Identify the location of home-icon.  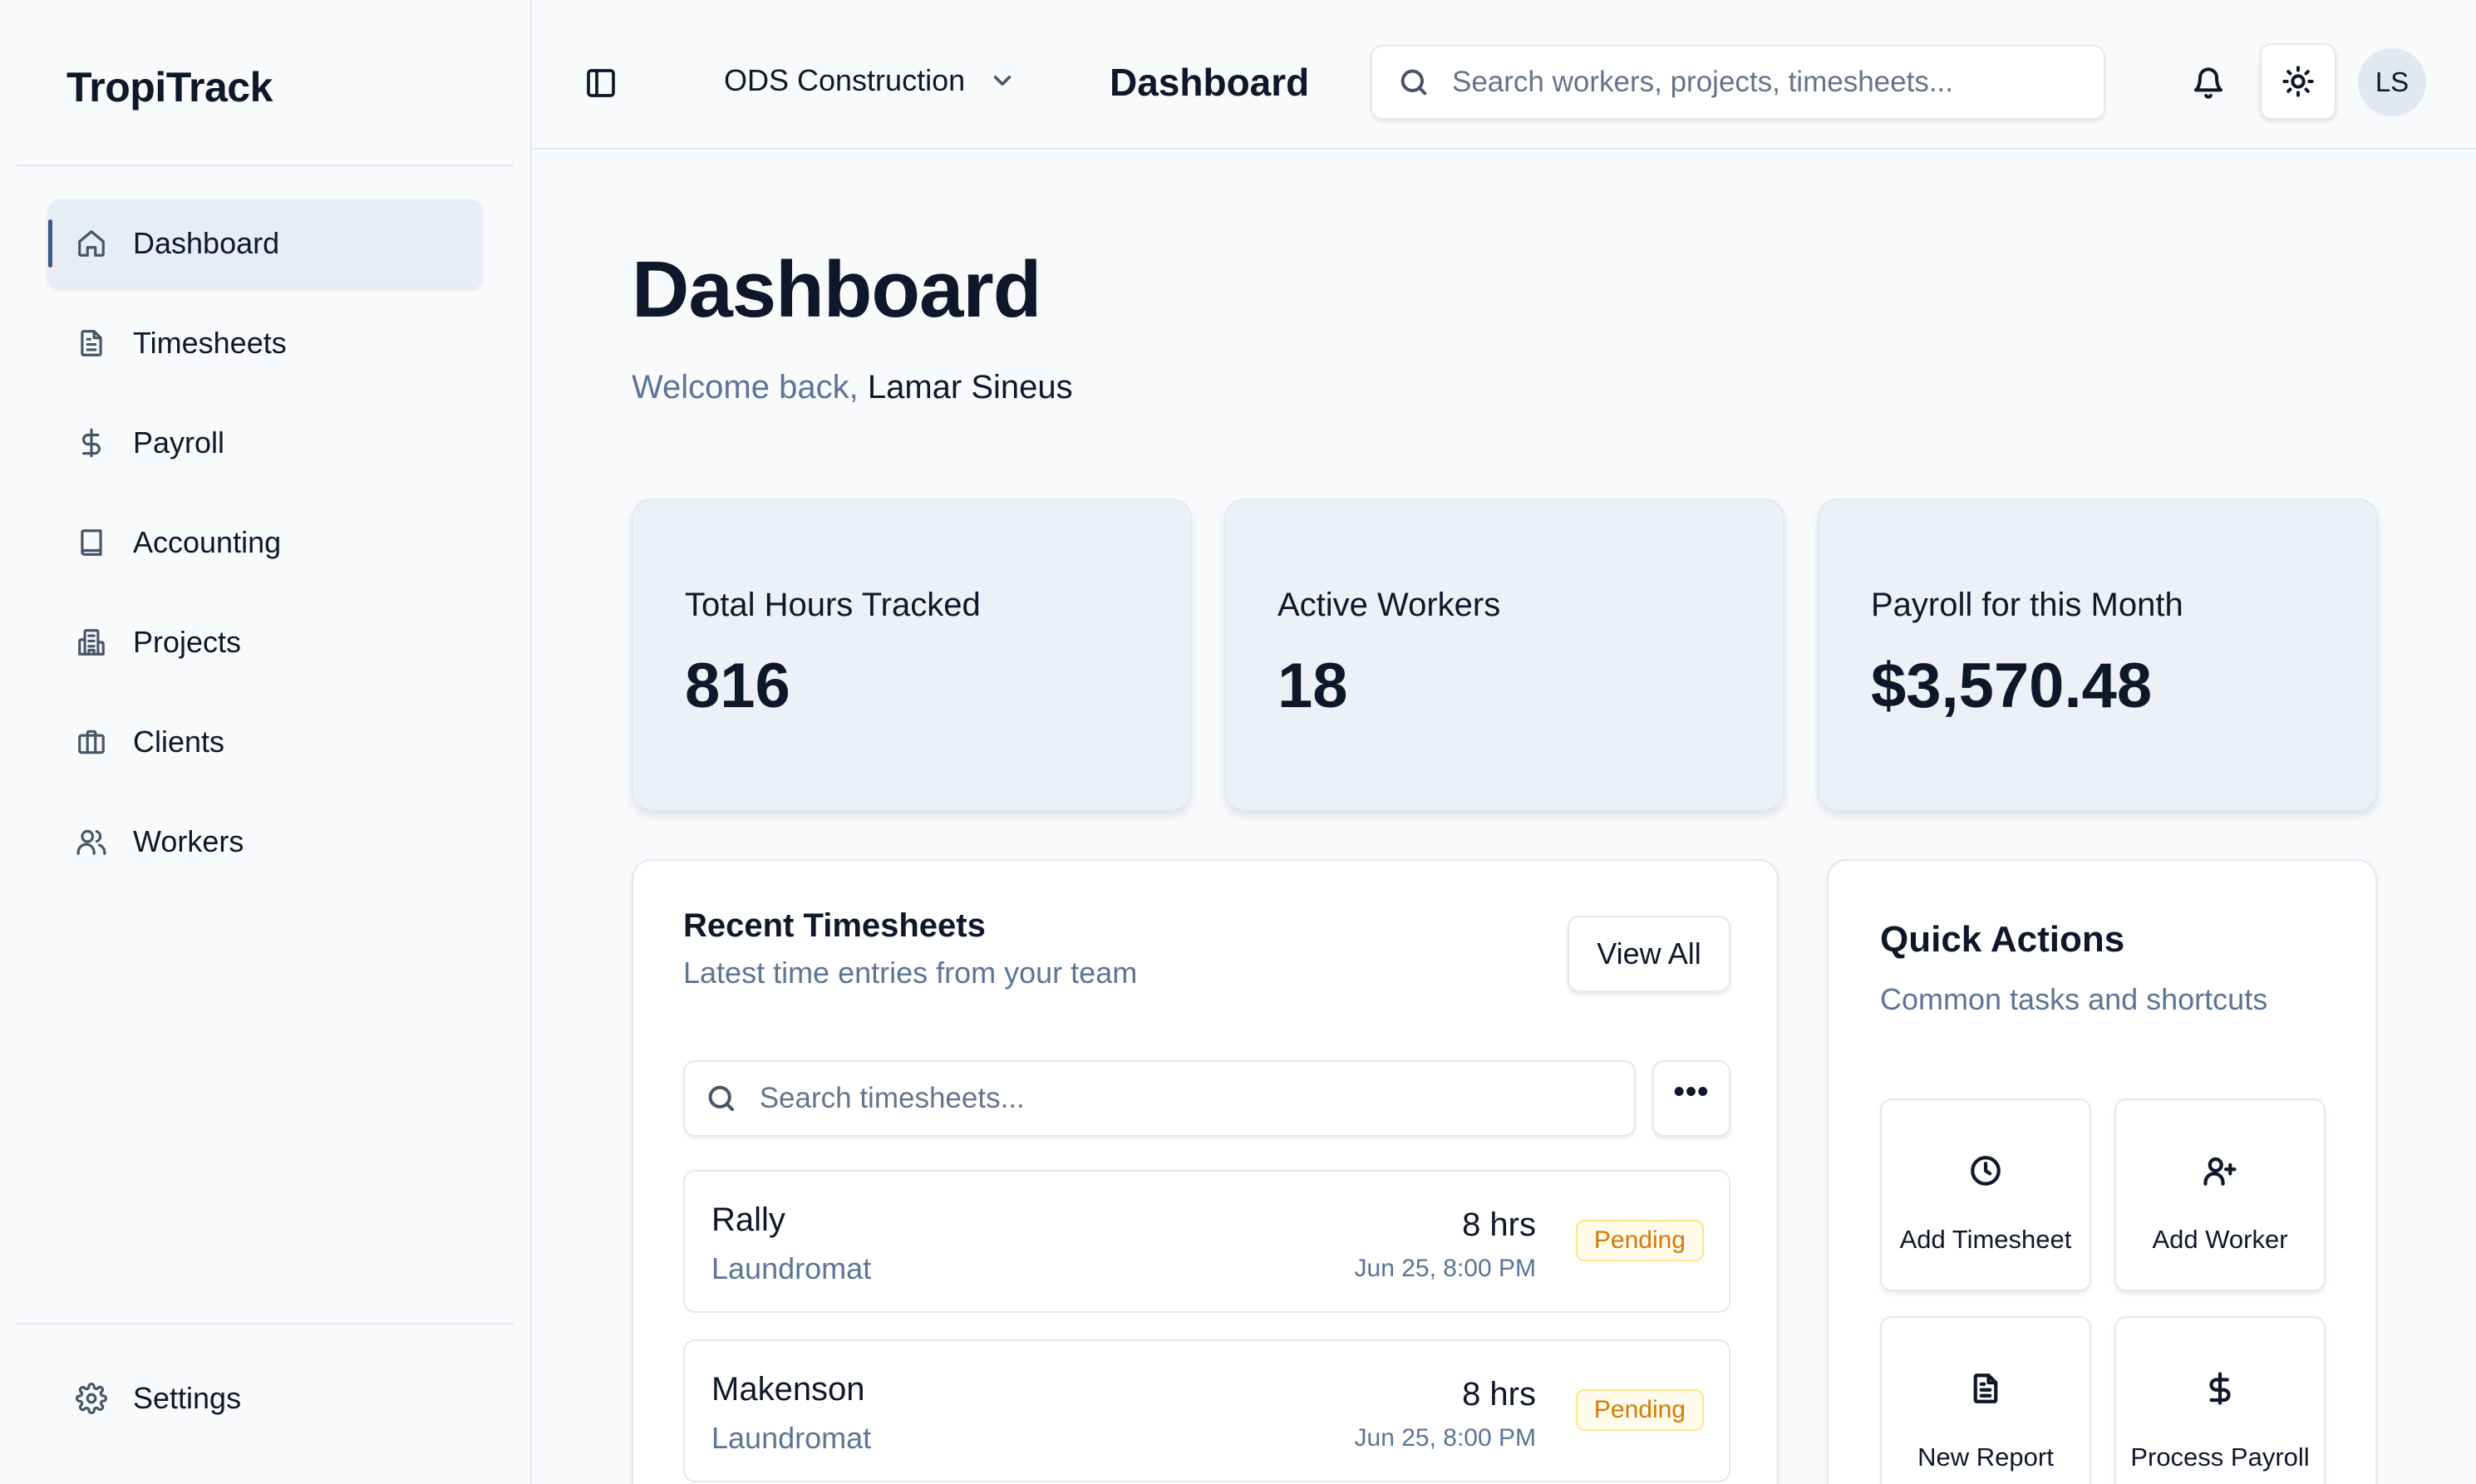
(91, 243).